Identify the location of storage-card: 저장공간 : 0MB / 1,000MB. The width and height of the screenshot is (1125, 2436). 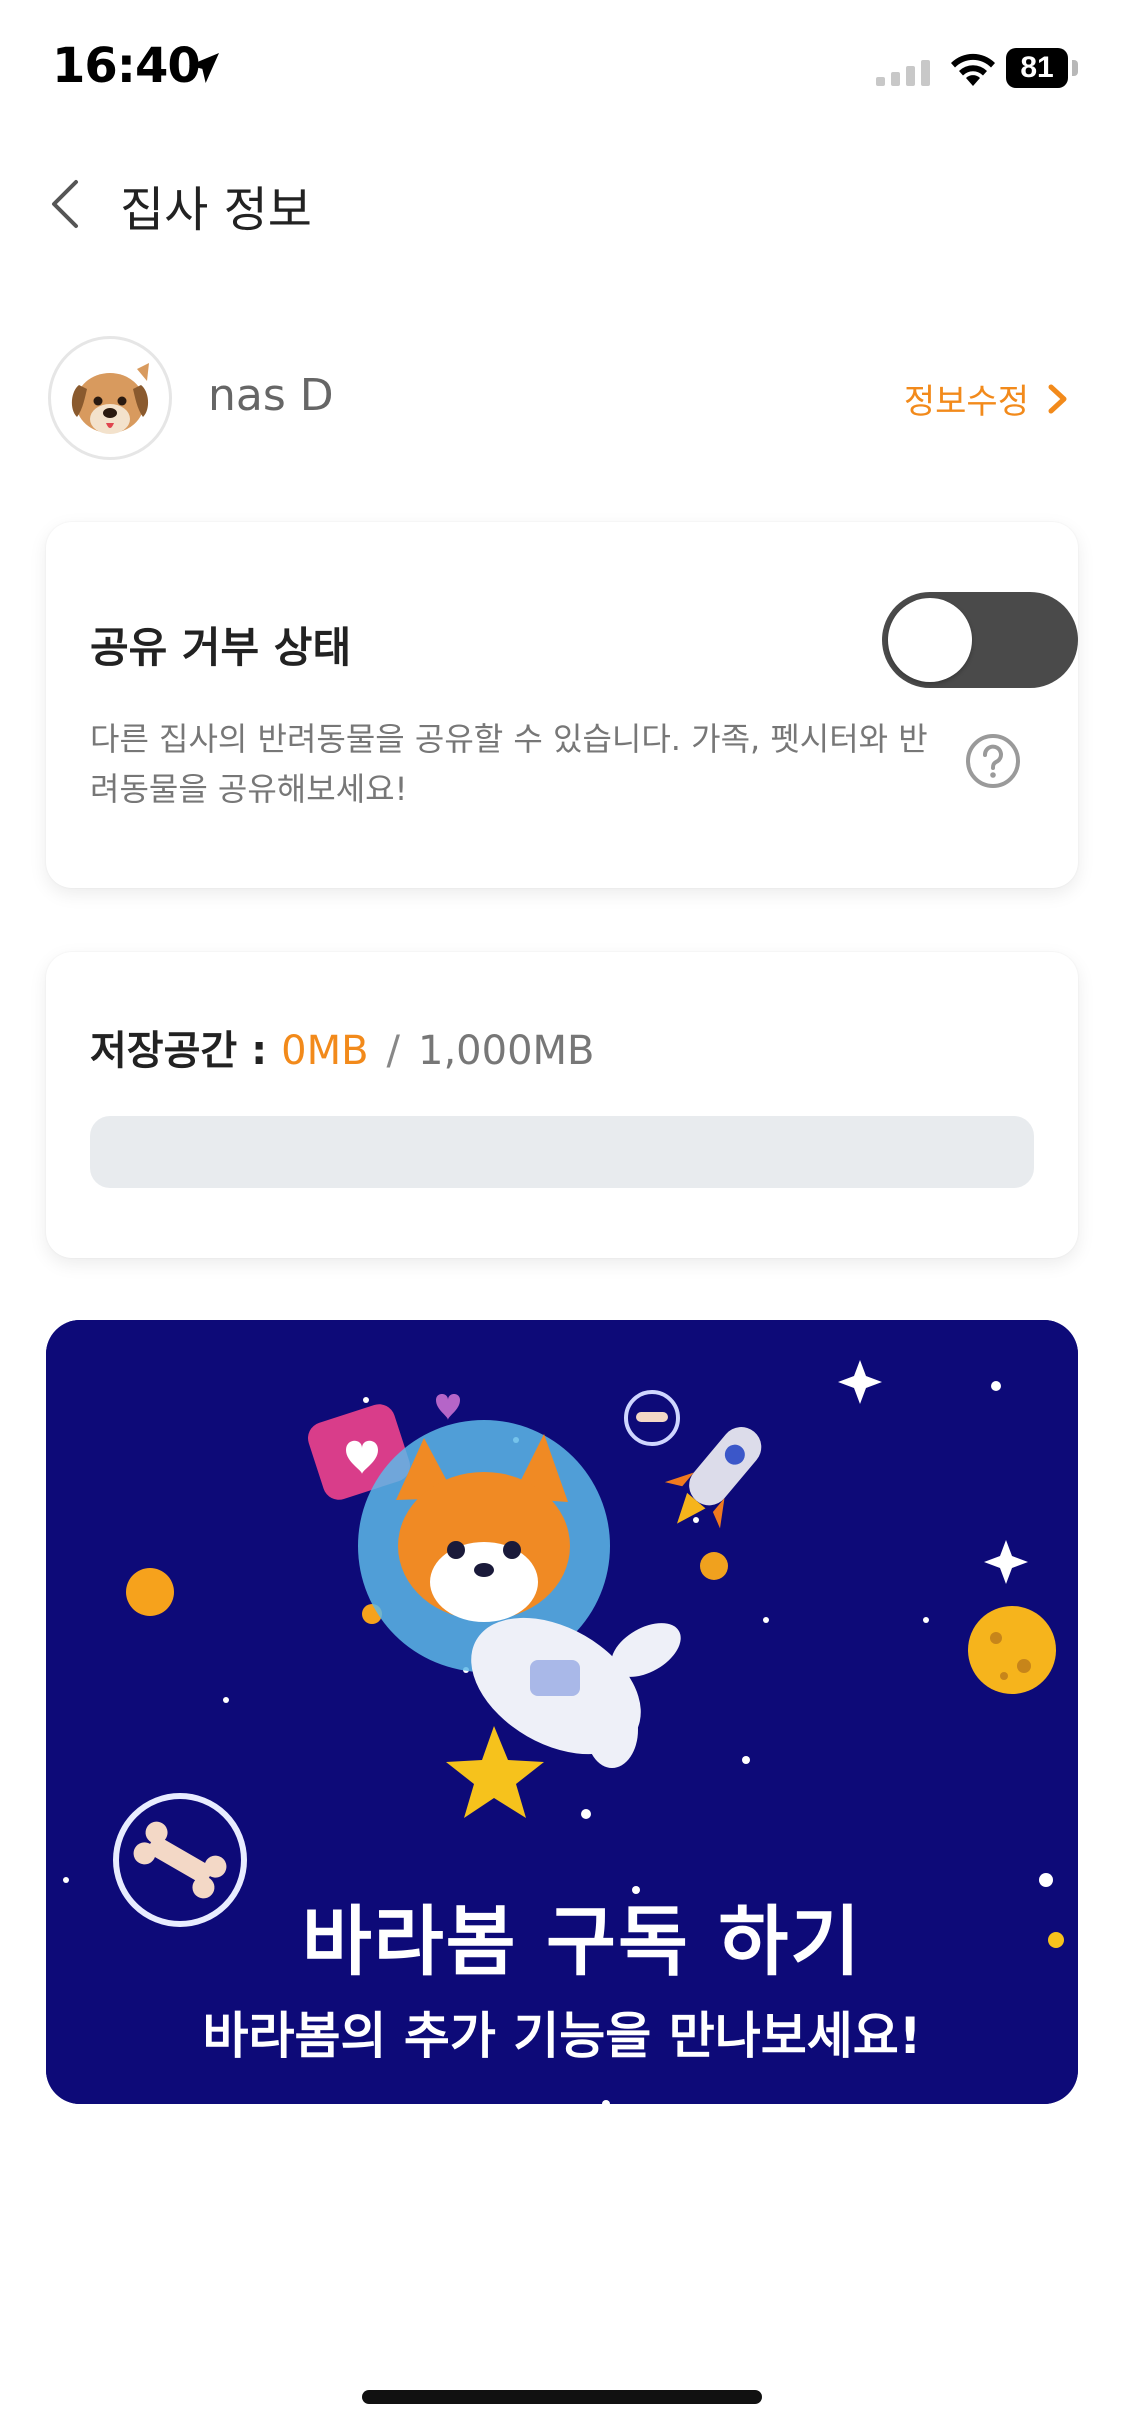
(562, 1105).